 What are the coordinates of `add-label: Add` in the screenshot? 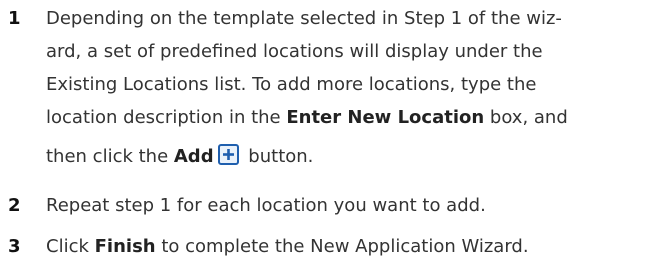 It's located at (193, 156).